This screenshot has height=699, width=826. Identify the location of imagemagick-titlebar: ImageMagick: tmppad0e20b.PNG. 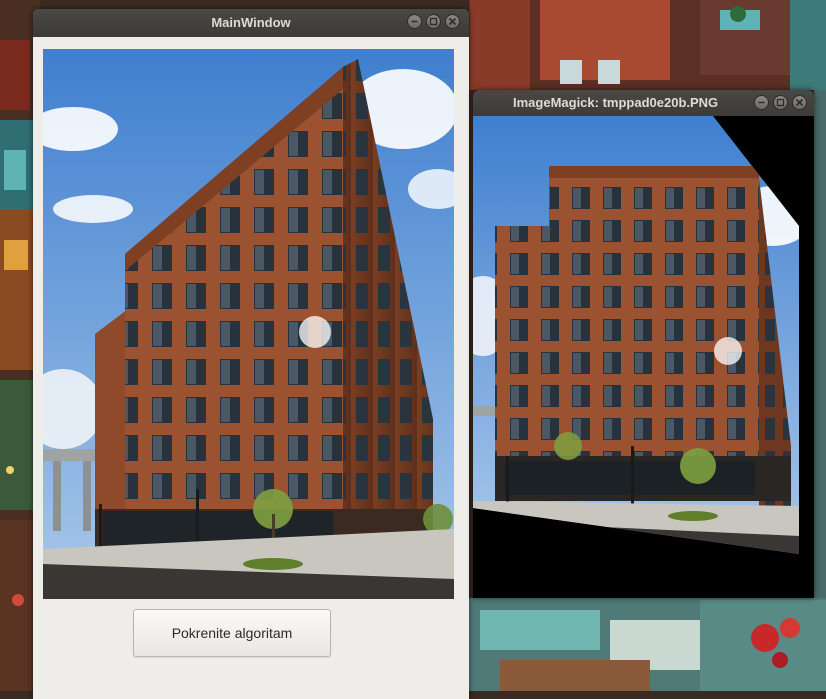
(643, 103).